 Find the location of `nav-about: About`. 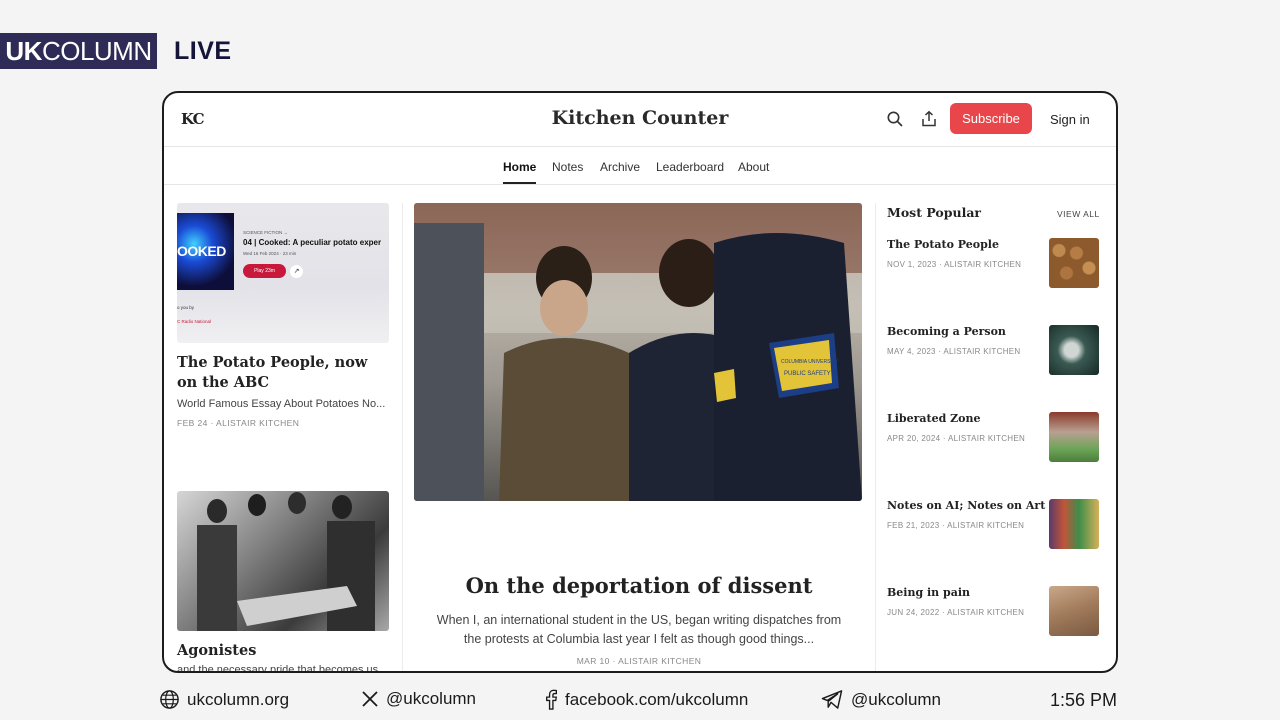

nav-about: About is located at coordinates (753, 167).